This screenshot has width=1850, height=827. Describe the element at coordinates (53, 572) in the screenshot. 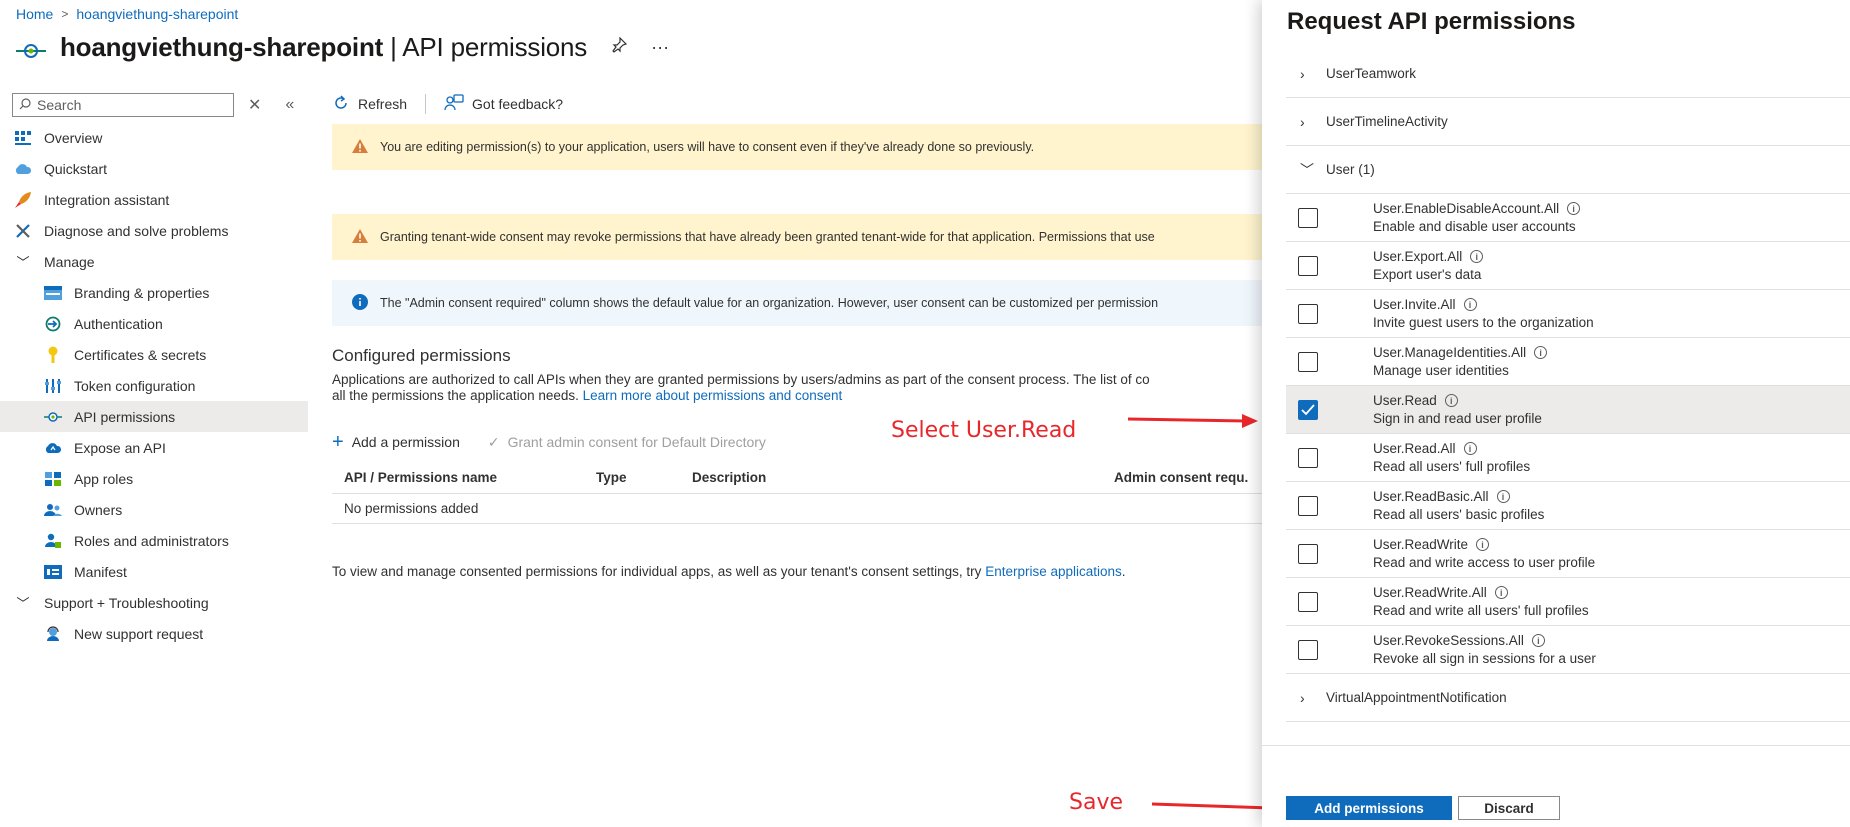

I see `manifest-icon` at that location.